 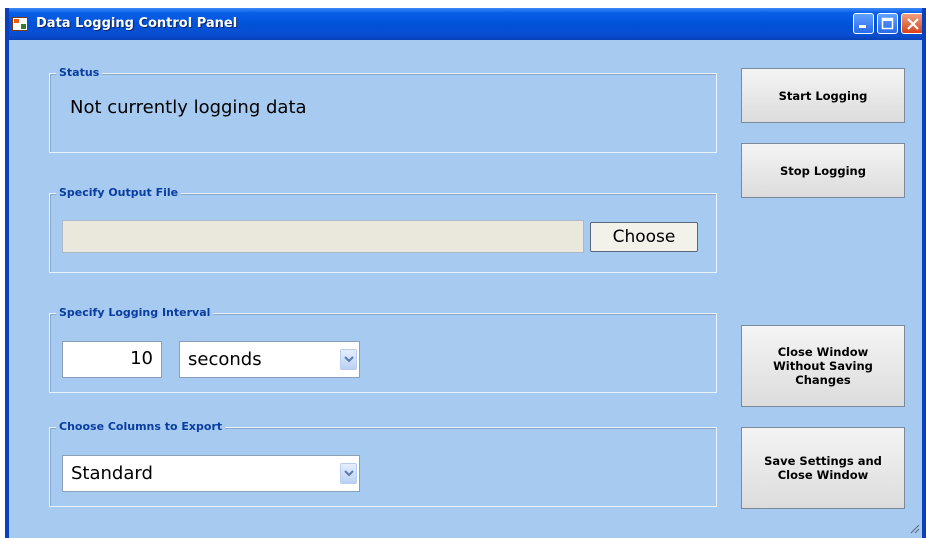 I want to click on export-columns-dropdown-button, so click(x=348, y=473).